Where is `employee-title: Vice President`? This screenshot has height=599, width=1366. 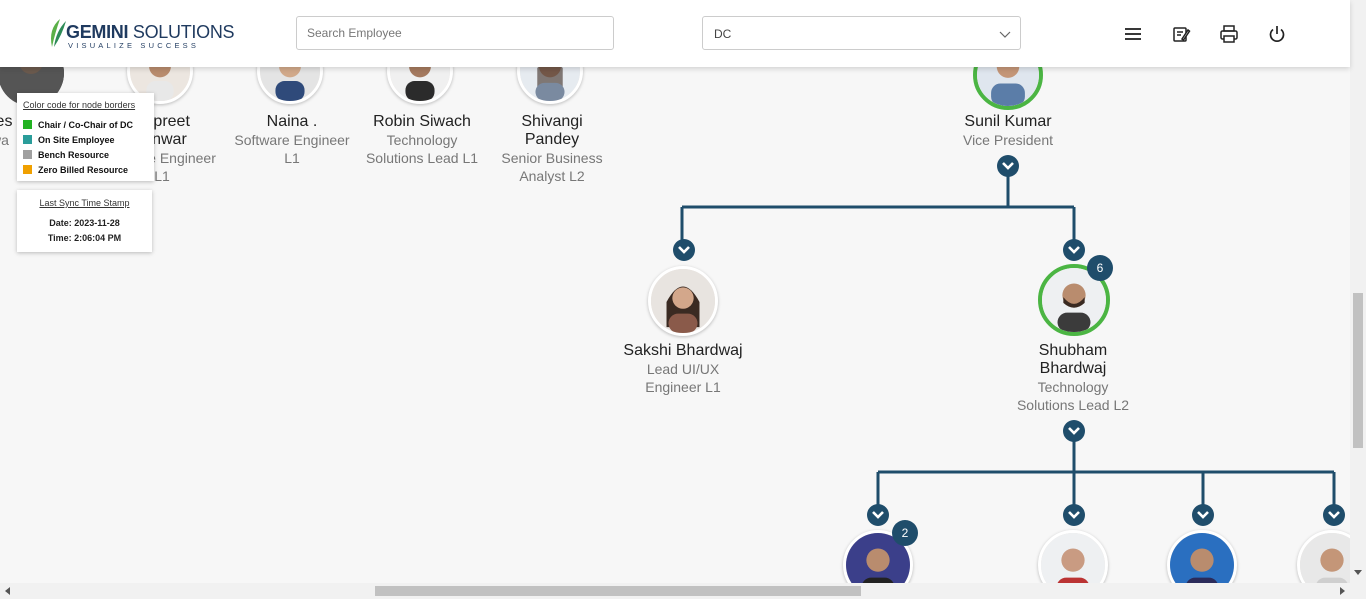 employee-title: Vice President is located at coordinates (1007, 140).